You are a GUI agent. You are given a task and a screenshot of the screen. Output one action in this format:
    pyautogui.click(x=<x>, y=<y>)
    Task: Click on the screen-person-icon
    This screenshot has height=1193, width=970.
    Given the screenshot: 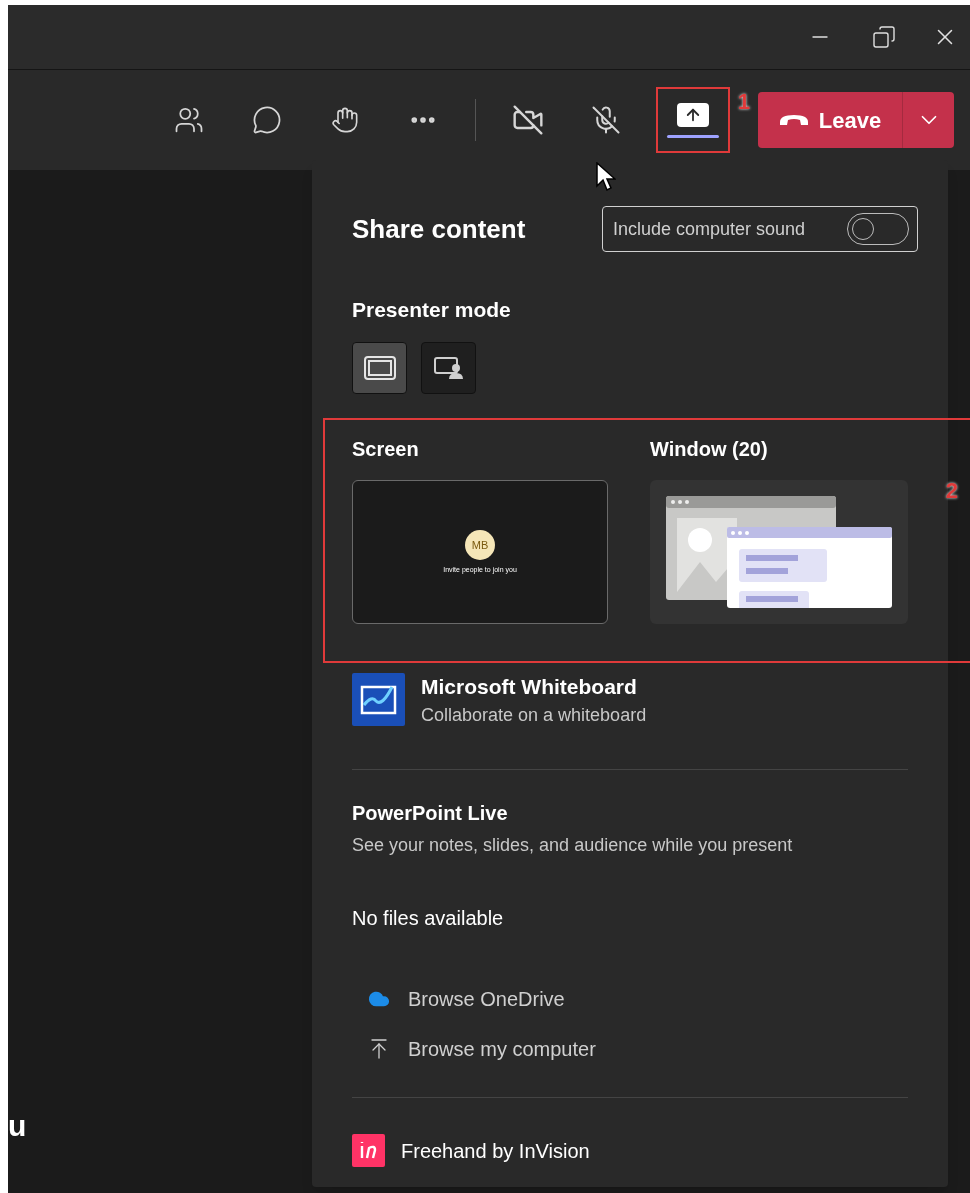 What is the action you would take?
    pyautogui.click(x=448, y=367)
    